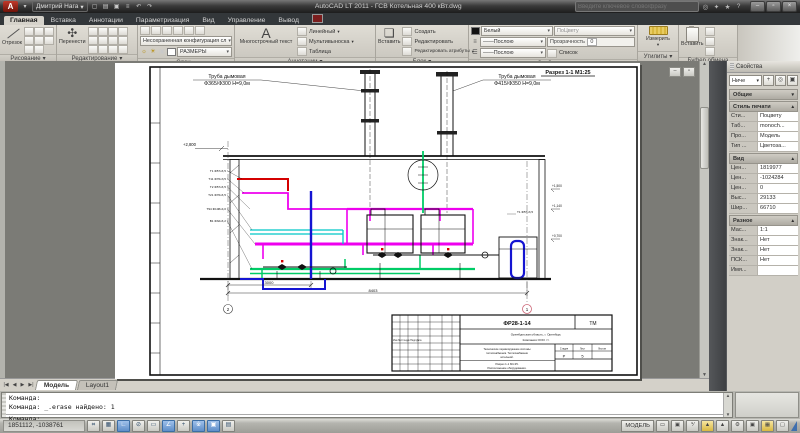 This screenshot has height=433, width=800. I want to click on redo-icon: ↷, so click(150, 7).